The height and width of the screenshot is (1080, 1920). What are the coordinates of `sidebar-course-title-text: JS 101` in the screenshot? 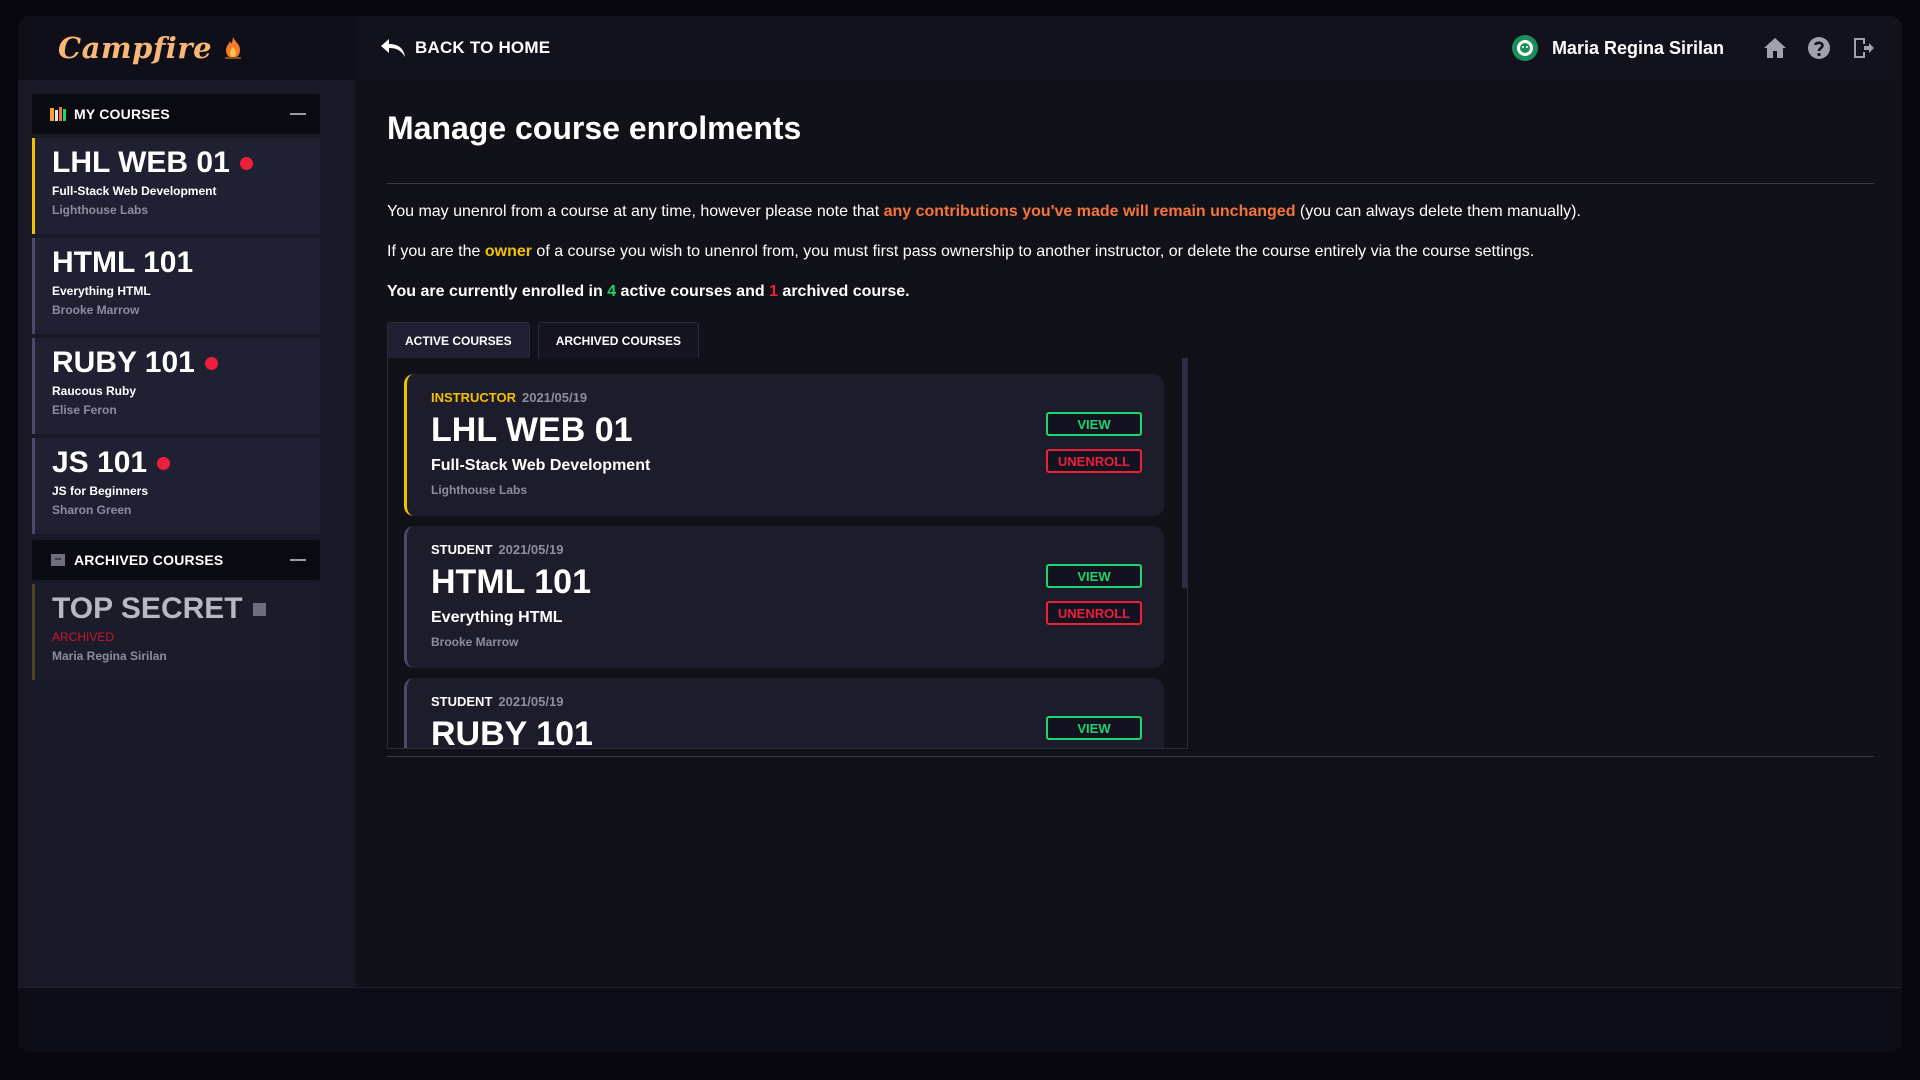 It's located at (100, 462).